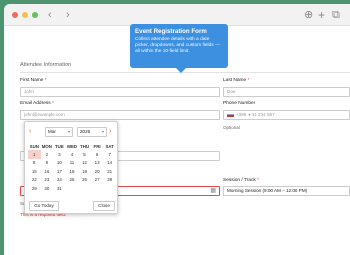 This screenshot has height=255, width=350. Describe the element at coordinates (59, 180) in the screenshot. I see `calendar-day: 24` at that location.